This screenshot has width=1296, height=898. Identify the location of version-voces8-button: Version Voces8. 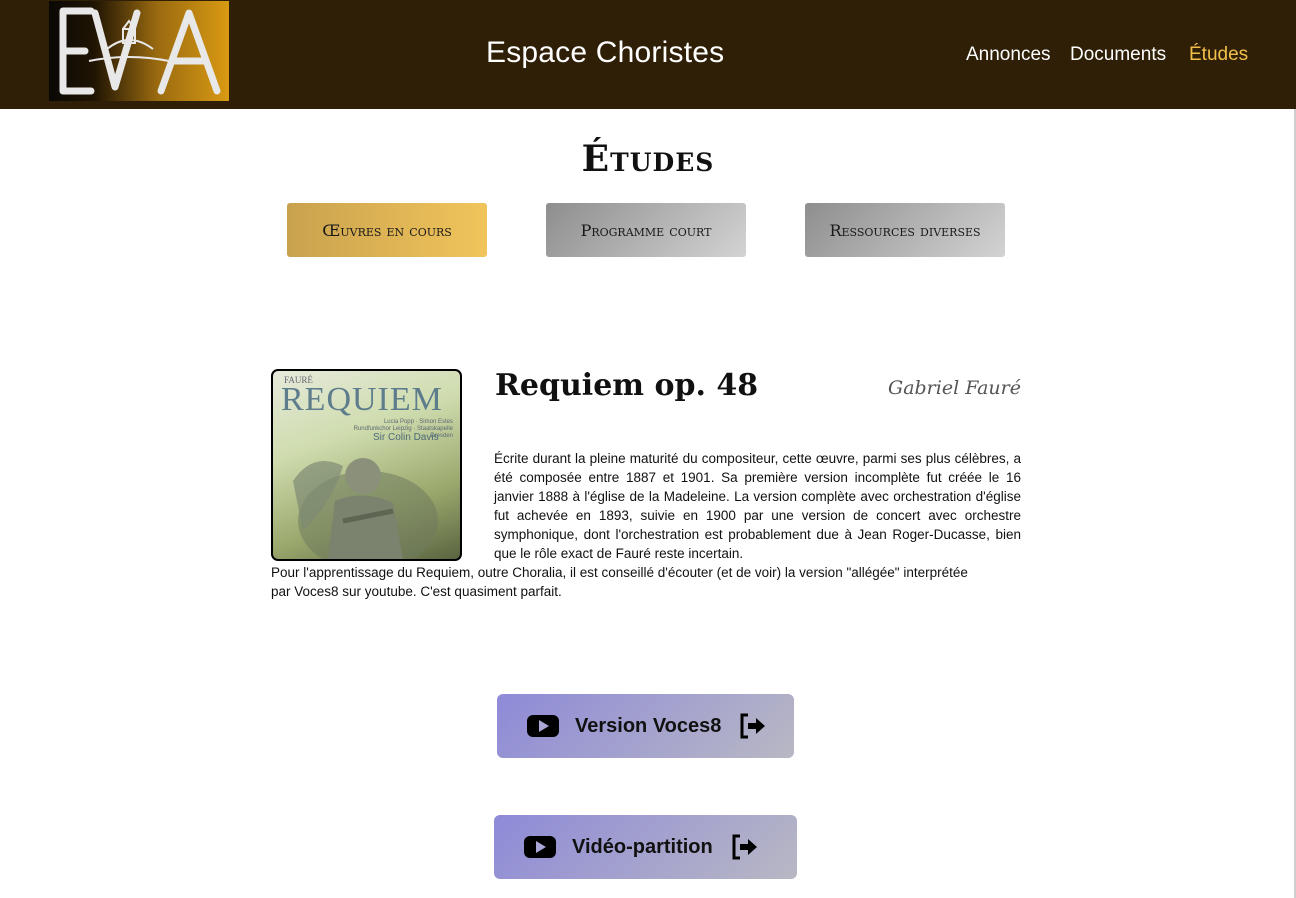
(645, 726).